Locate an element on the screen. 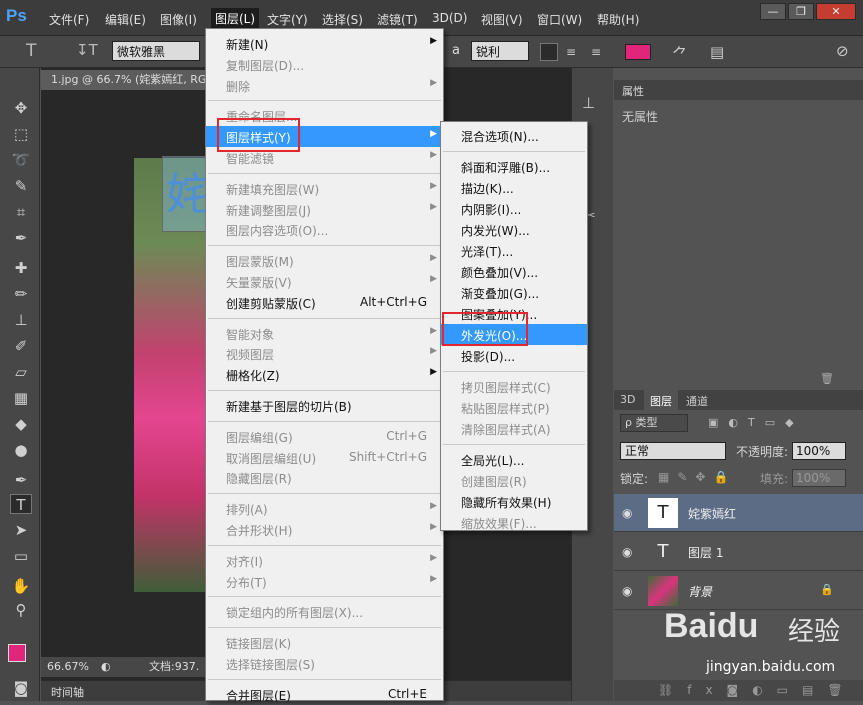 The image size is (863, 705). menu-item-label: 合并形状(H) is located at coordinates (259, 531).